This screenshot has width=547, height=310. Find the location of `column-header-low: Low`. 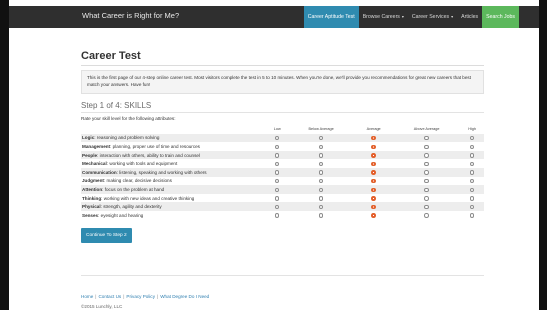

column-header-low: Low is located at coordinates (277, 129).